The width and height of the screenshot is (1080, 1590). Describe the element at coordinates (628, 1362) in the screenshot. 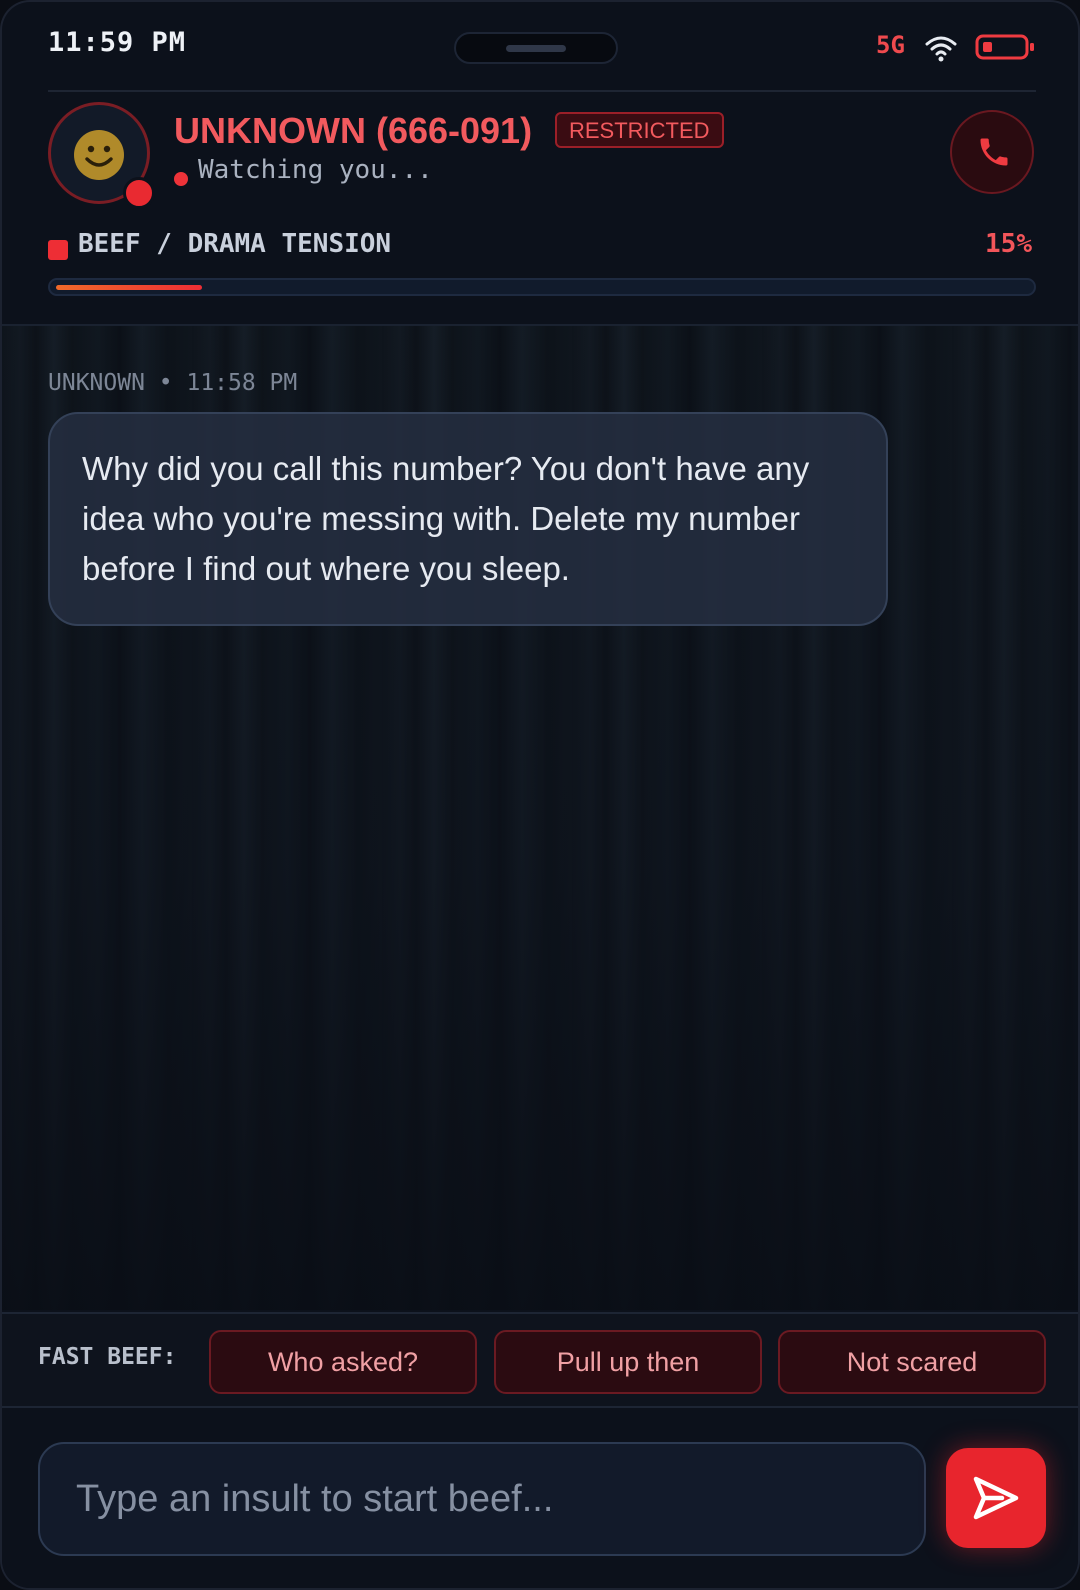

I see `quick-reply-button: Pull up then` at that location.